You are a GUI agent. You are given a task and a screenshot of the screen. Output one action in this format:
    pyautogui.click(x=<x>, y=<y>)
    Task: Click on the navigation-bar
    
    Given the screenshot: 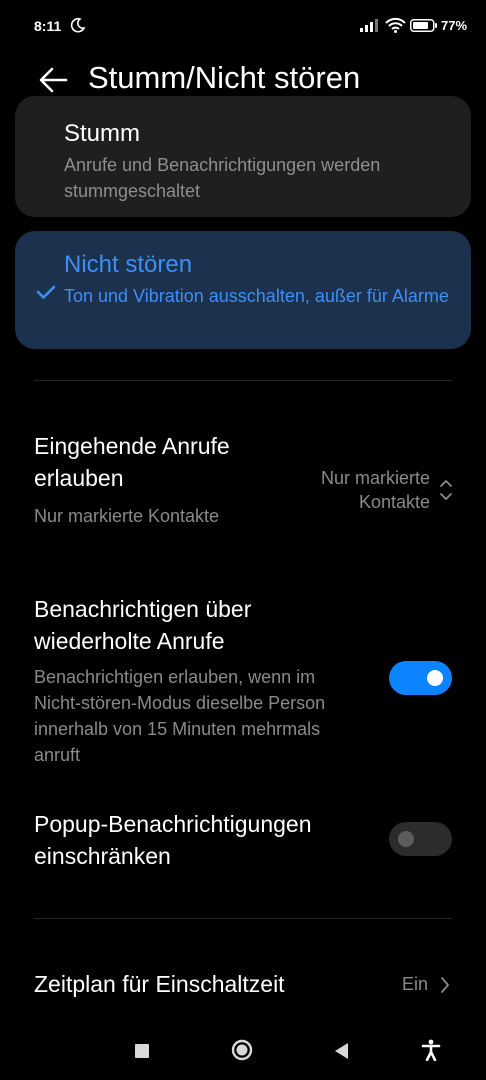 What is the action you would take?
    pyautogui.click(x=243, y=1050)
    